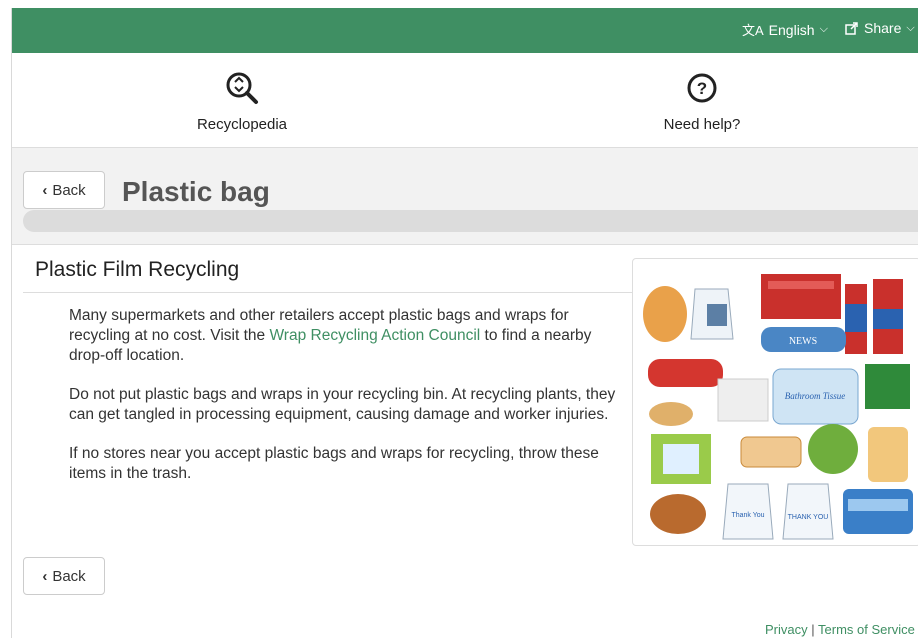  I want to click on terms-link: Terms of Service, so click(866, 629).